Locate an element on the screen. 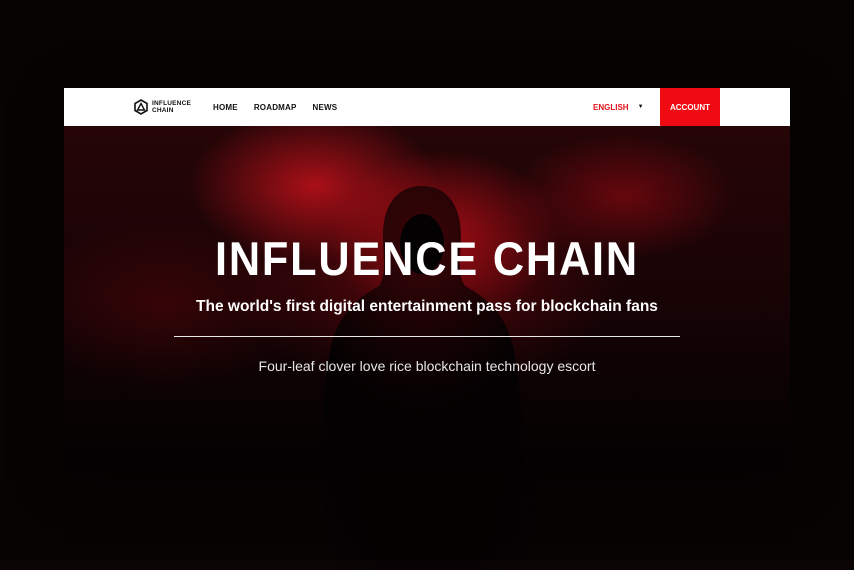 Image resolution: width=854 pixels, height=570 pixels. nav-home: HOME is located at coordinates (225, 107).